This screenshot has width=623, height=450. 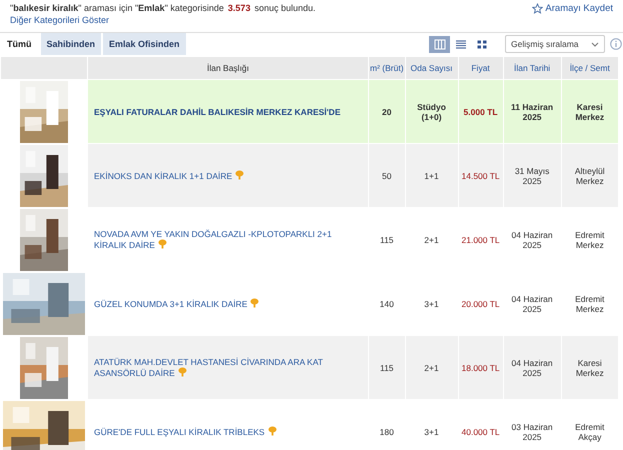 I want to click on price-cell: 40.000 TL, so click(x=481, y=431).